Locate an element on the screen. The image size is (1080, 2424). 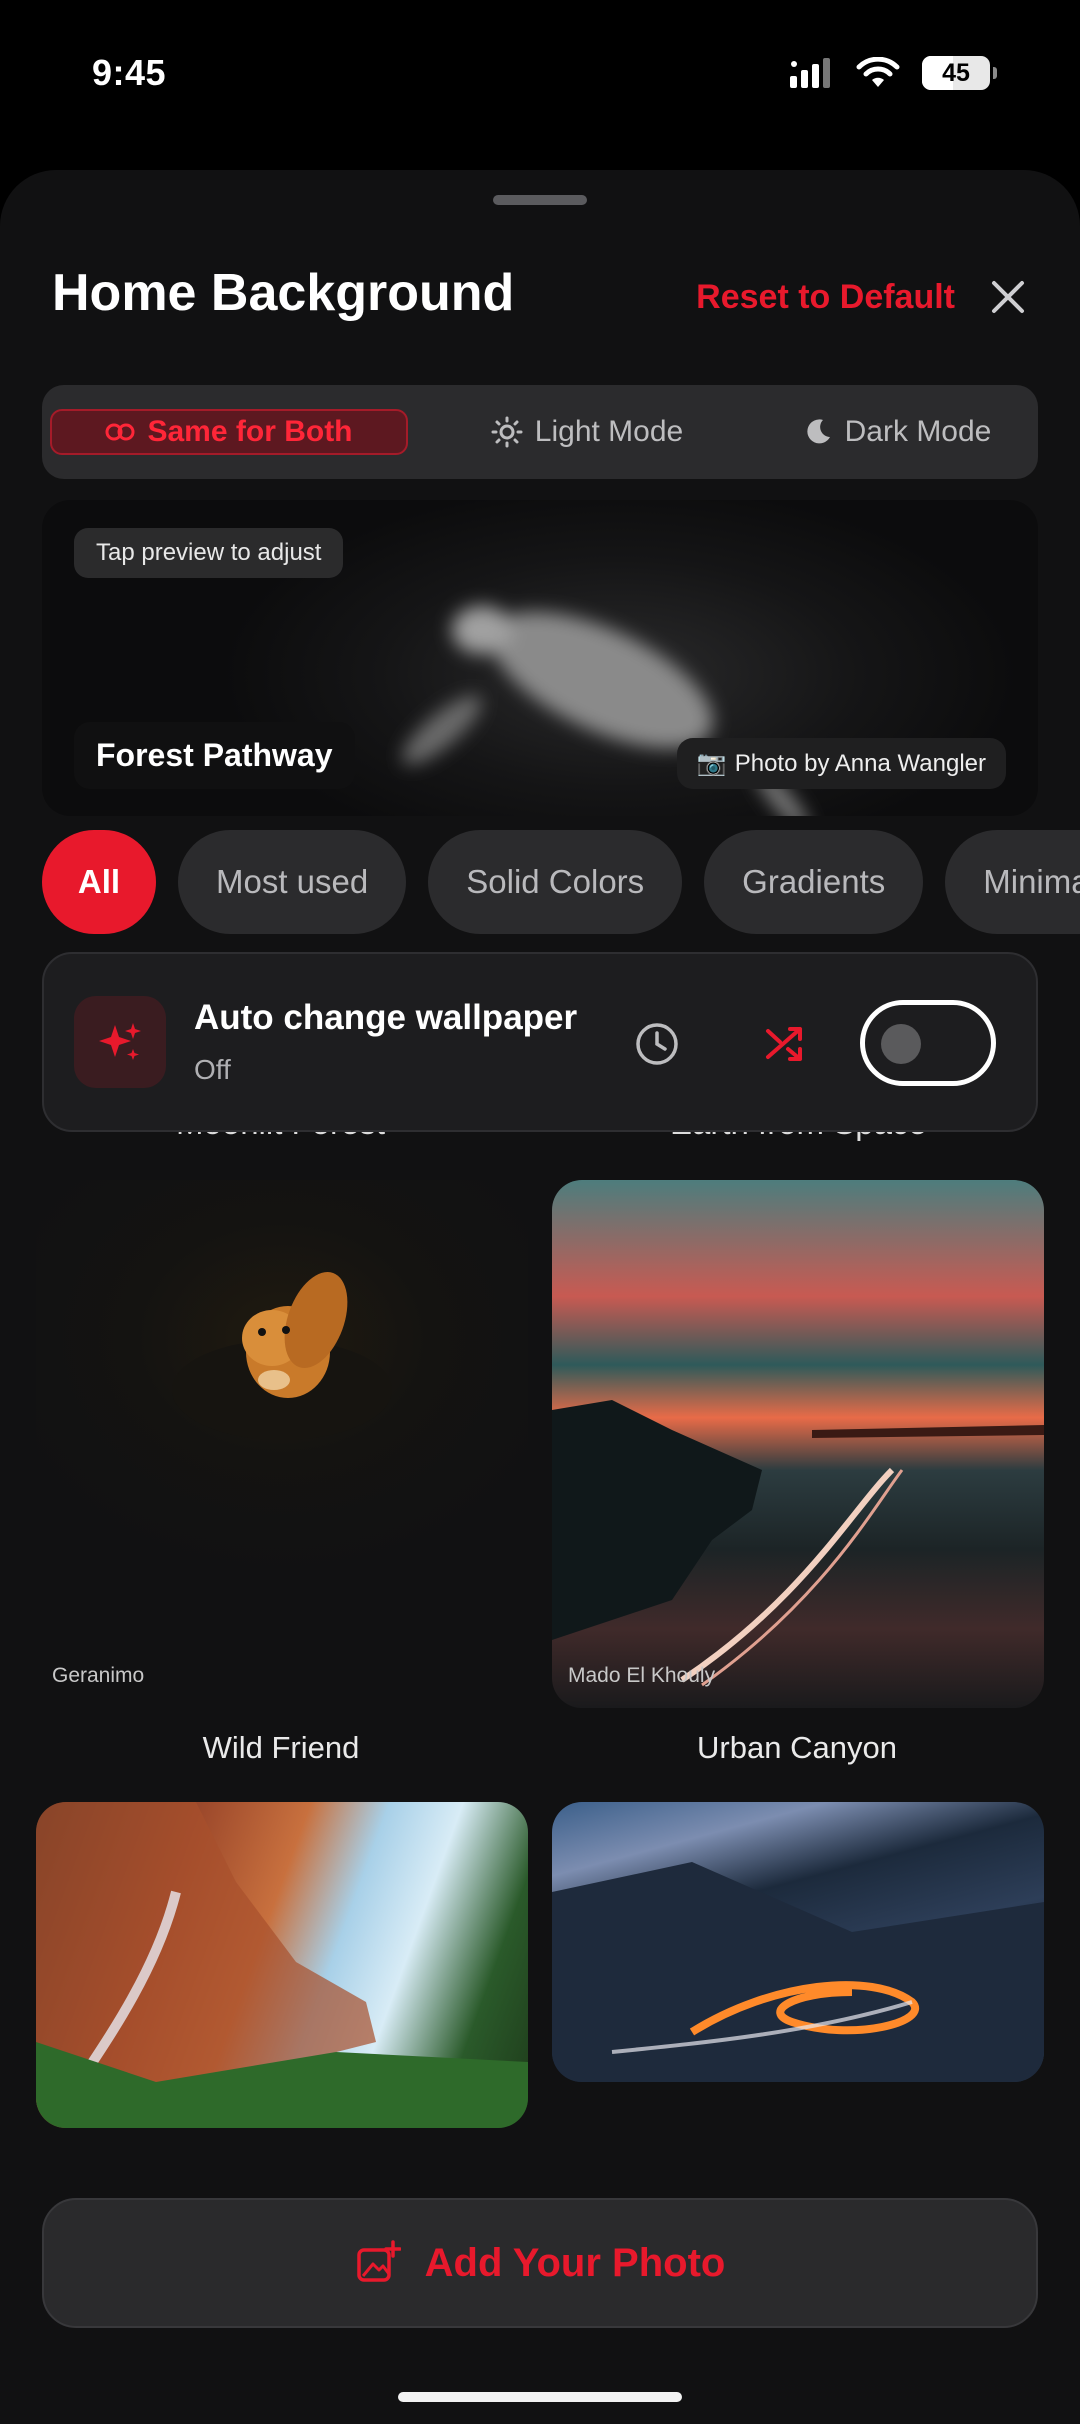
sun-icon is located at coordinates (507, 432).